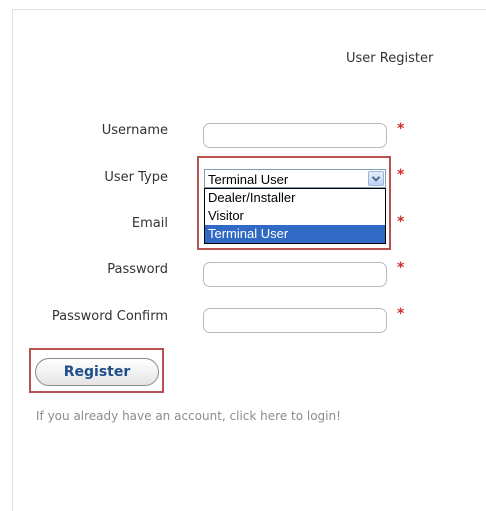 The image size is (486, 511). Describe the element at coordinates (109, 316) in the screenshot. I see `password-confirm-label: Password Confirm` at that location.